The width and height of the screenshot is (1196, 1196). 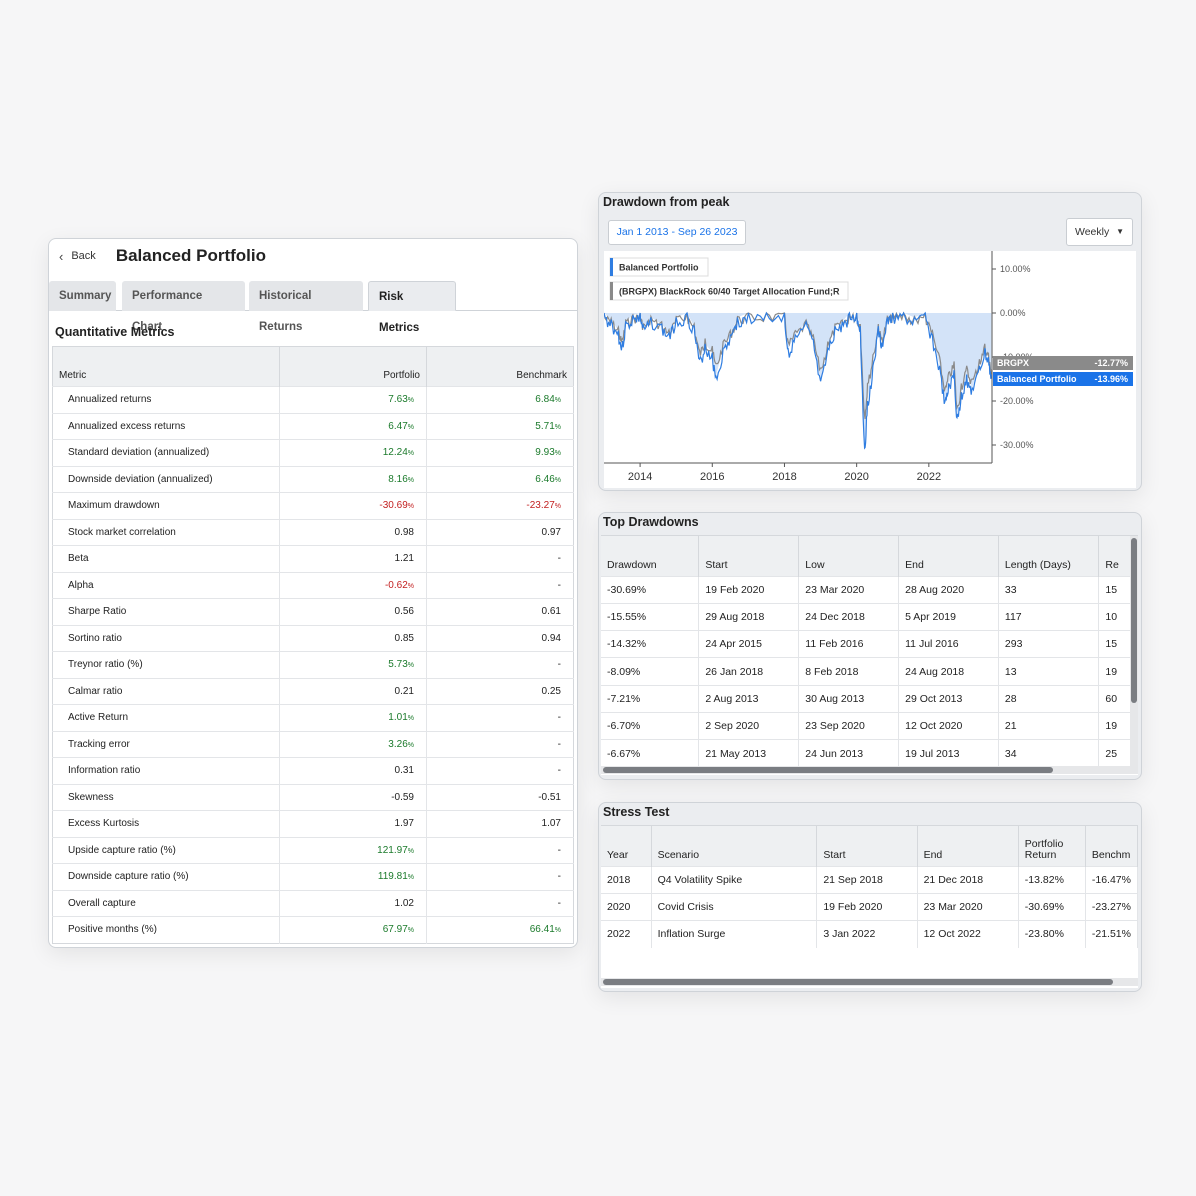 I want to click on column-header: Scenario, so click(x=734, y=846).